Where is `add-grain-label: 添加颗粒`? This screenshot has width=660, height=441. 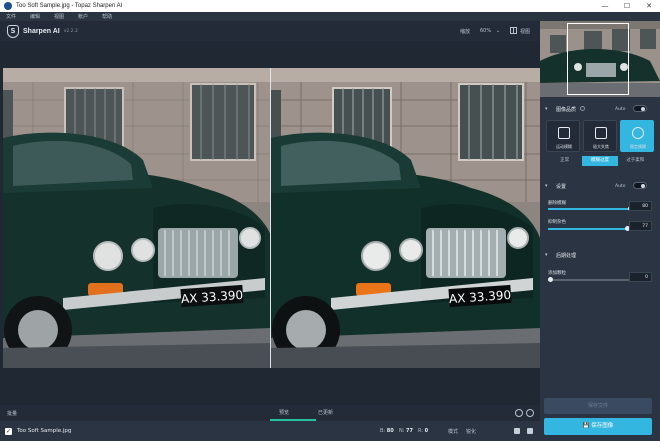
add-grain-label: 添加颗粒 is located at coordinates (557, 273).